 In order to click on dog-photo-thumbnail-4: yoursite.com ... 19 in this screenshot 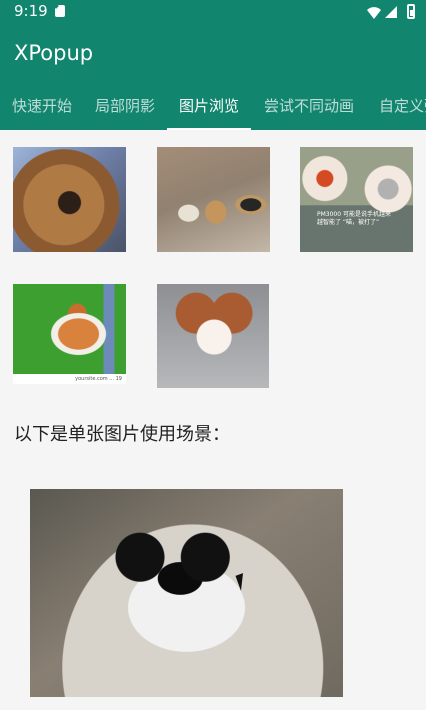, I will do `click(69, 334)`.